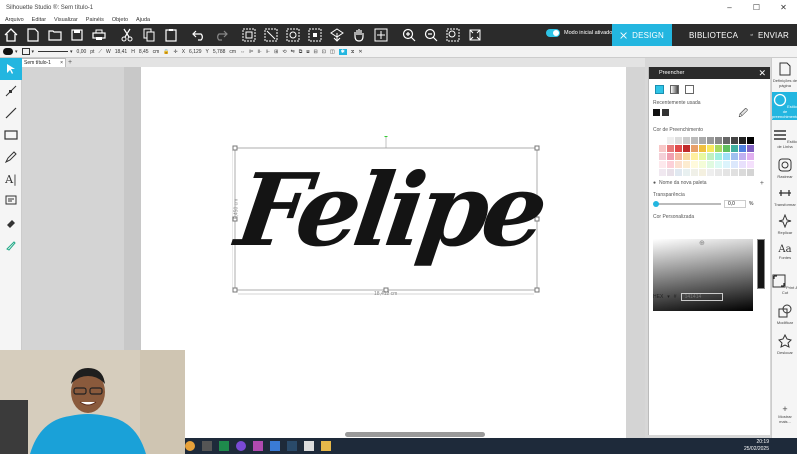  Describe the element at coordinates (389, 214) in the screenshot. I see `selected-text-object: Felipe 8,450 cm 18,412 cm` at that location.